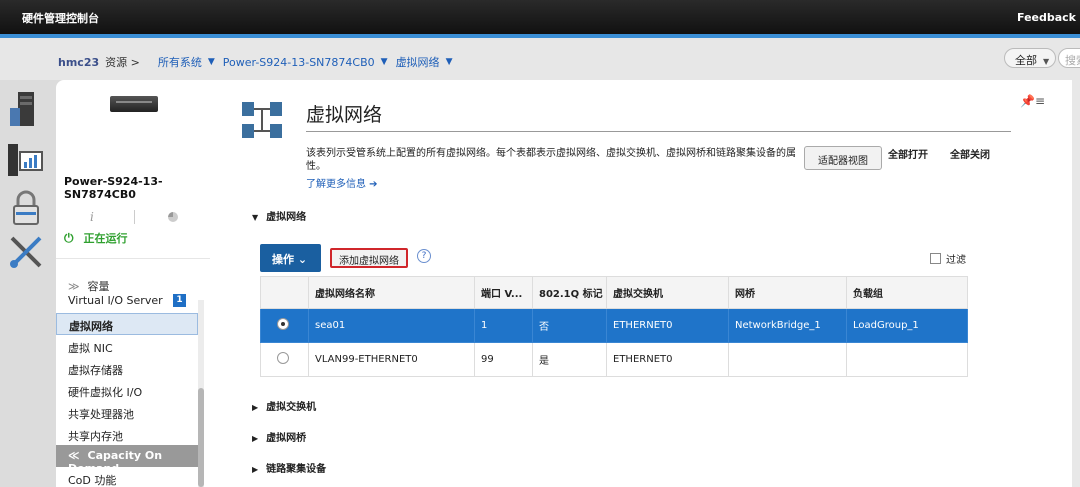 The width and height of the screenshot is (1080, 487). What do you see at coordinates (391, 359) in the screenshot?
I see `table-cell: VLAN99-ETHERNET0` at bounding box center [391, 359].